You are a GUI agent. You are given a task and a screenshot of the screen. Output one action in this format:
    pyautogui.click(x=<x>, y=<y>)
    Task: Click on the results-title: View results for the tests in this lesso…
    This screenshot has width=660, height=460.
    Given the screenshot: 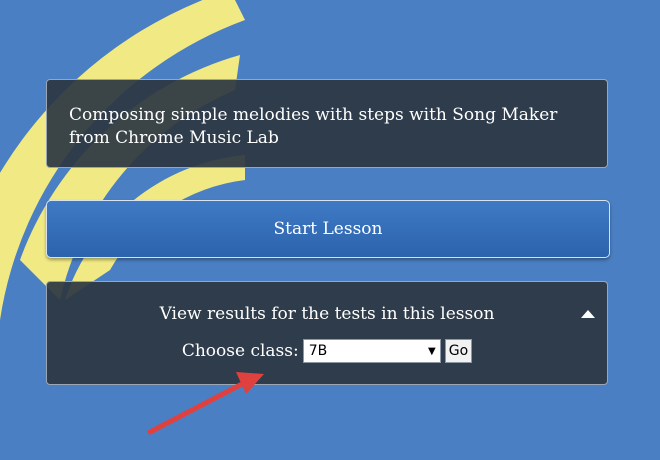 What is the action you would take?
    pyautogui.click(x=327, y=314)
    